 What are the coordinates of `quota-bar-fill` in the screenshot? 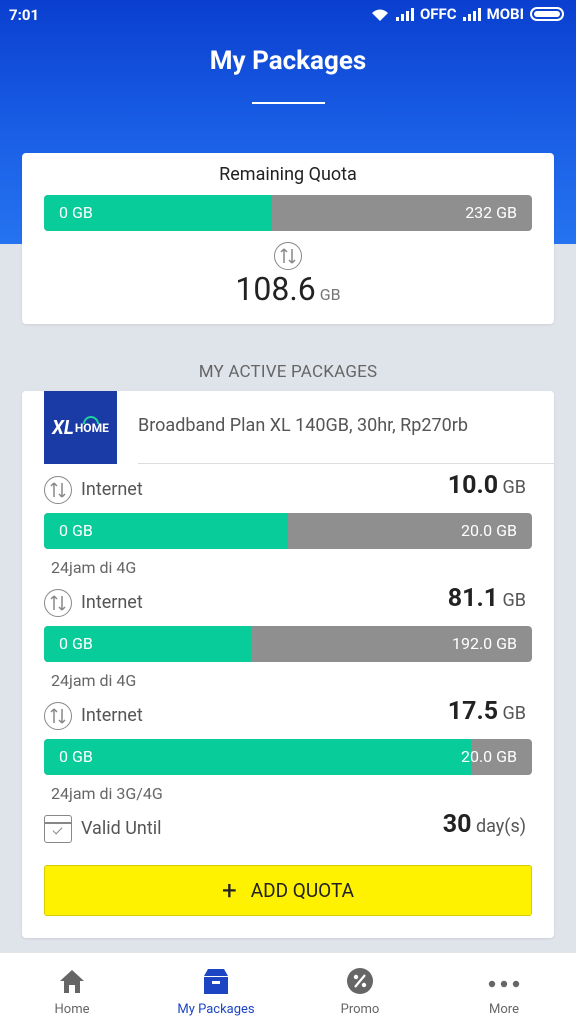 It's located at (257, 757).